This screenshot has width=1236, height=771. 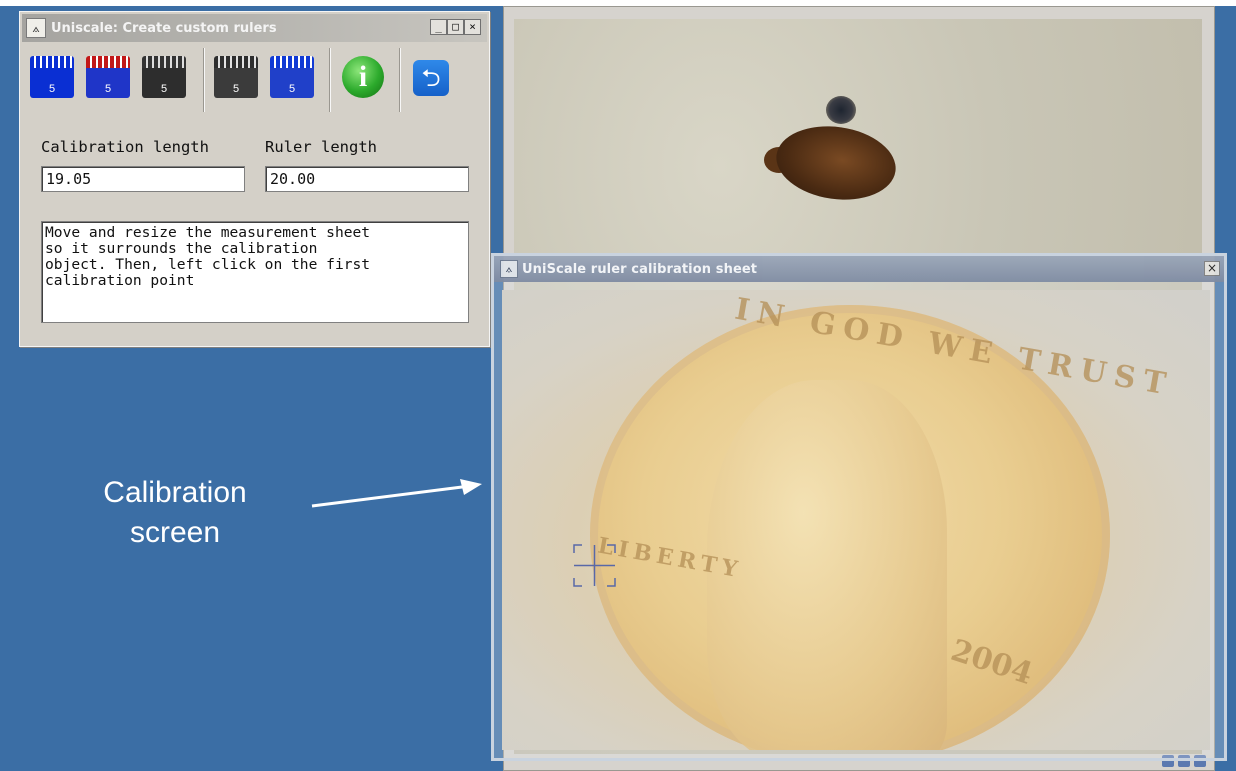 I want to click on bug-nymph, so click(x=841, y=110).